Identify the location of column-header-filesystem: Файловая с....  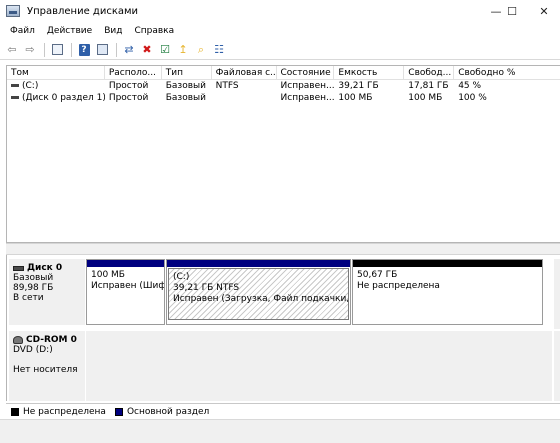
(244, 72).